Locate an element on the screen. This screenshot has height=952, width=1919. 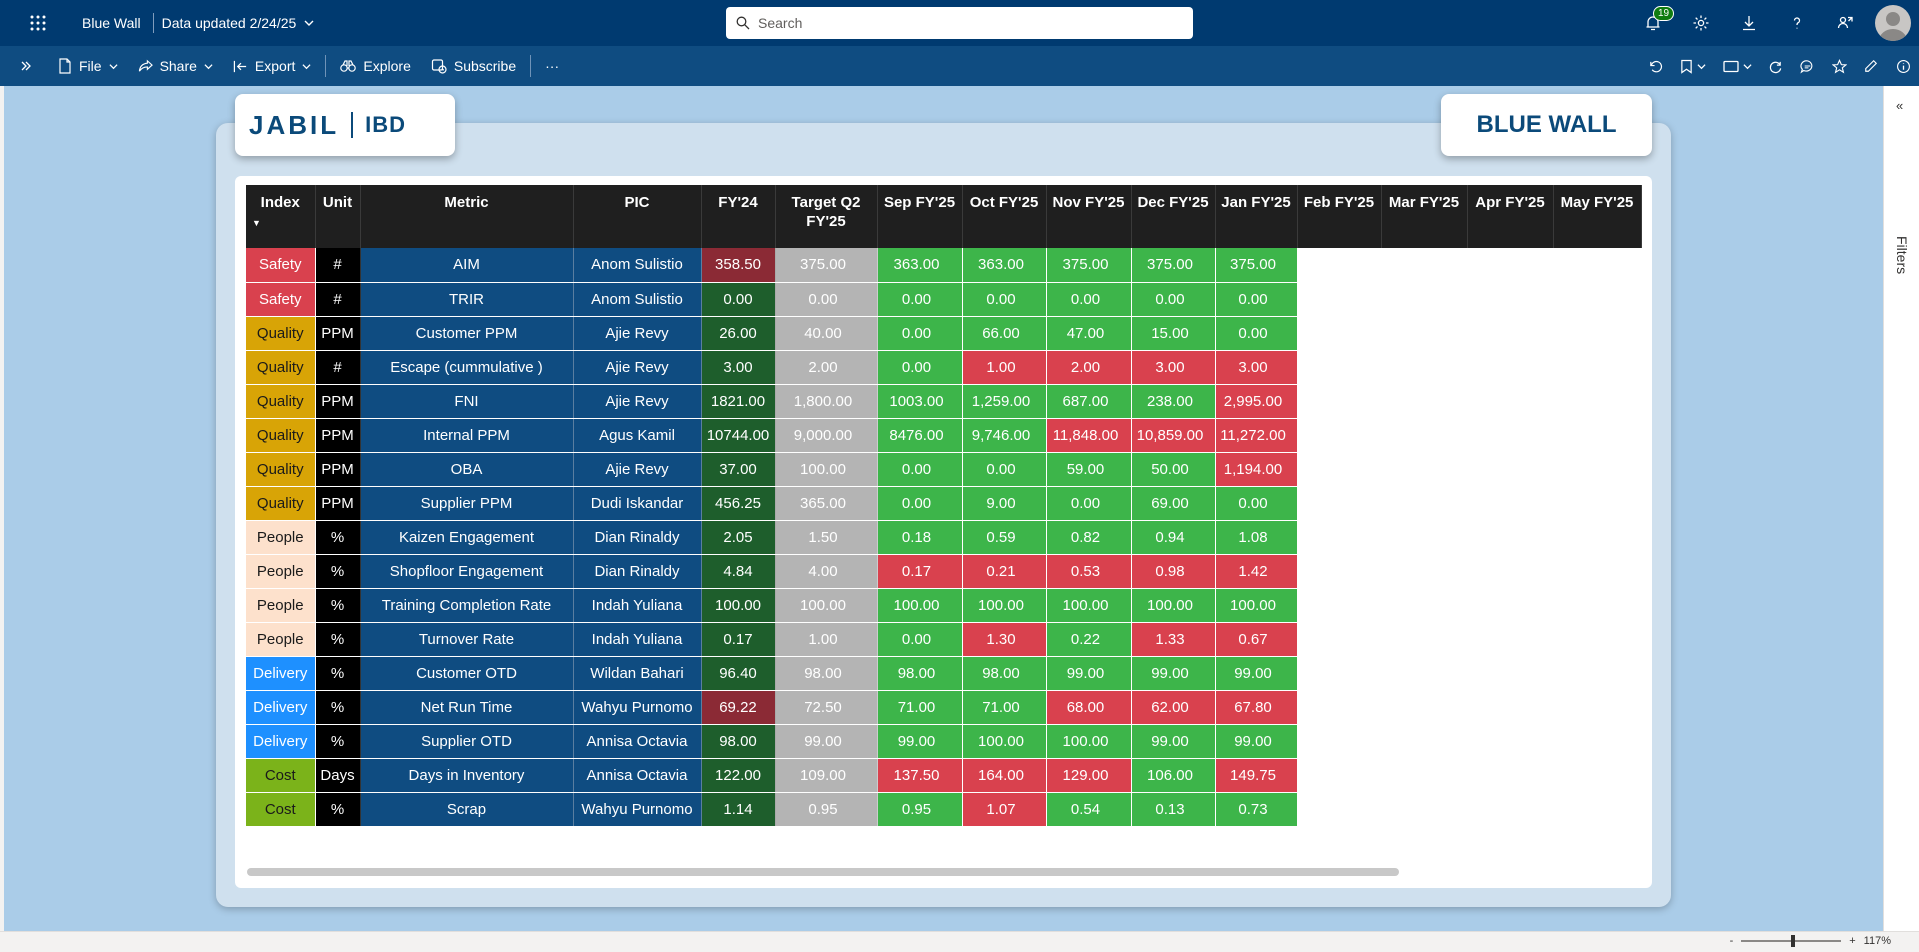
column-header: Apr FY'25 is located at coordinates (1510, 216).